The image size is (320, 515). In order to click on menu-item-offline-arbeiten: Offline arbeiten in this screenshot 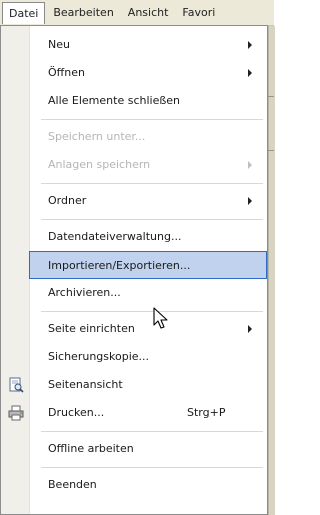, I will do `click(134, 449)`.